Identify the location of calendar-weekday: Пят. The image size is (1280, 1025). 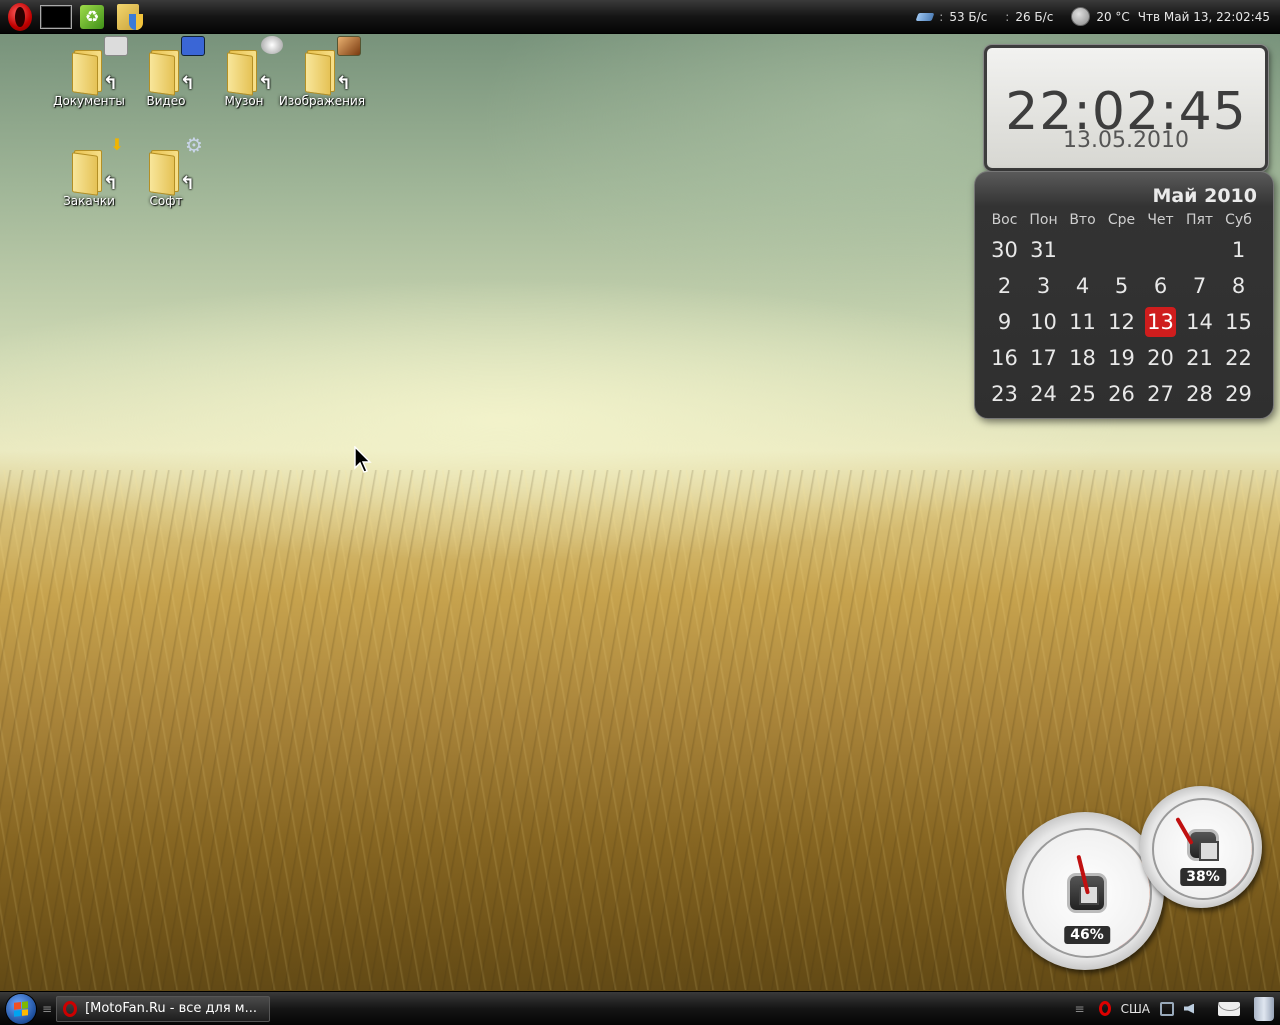
(1199, 220).